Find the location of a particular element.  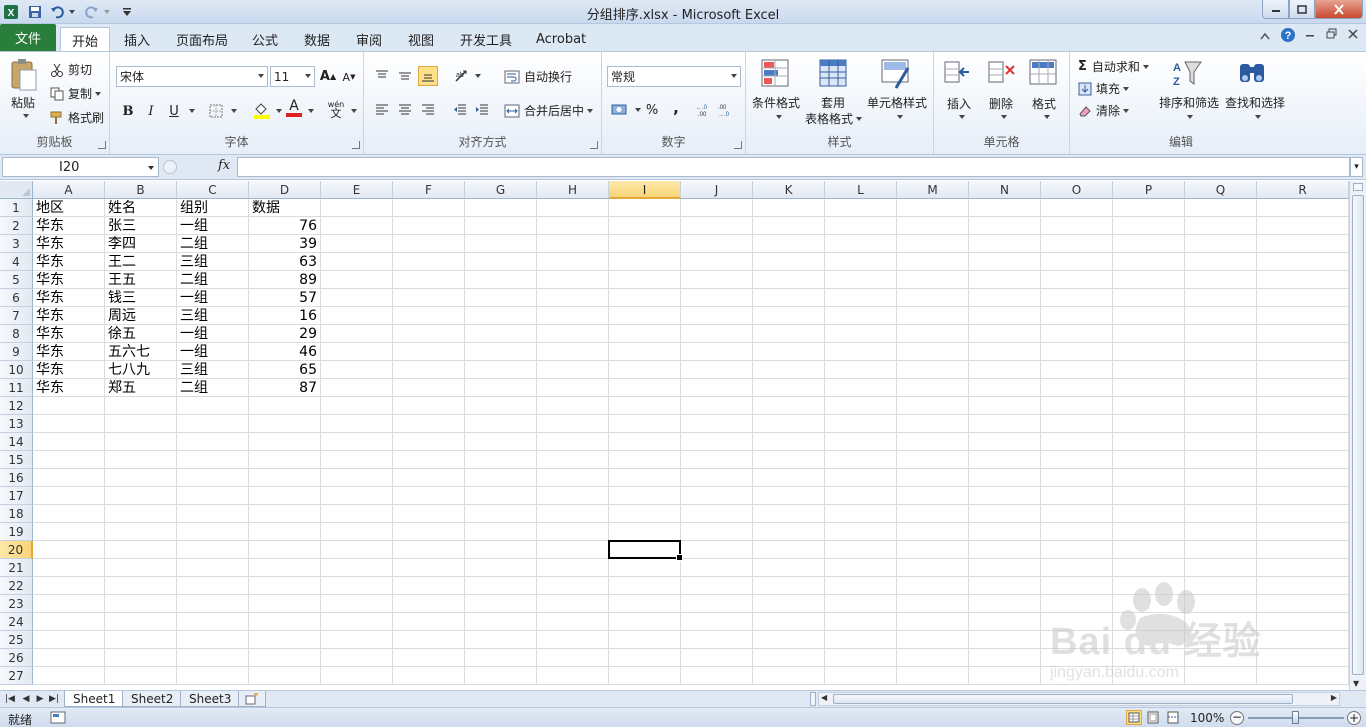

cell-n18 is located at coordinates (1005, 514).